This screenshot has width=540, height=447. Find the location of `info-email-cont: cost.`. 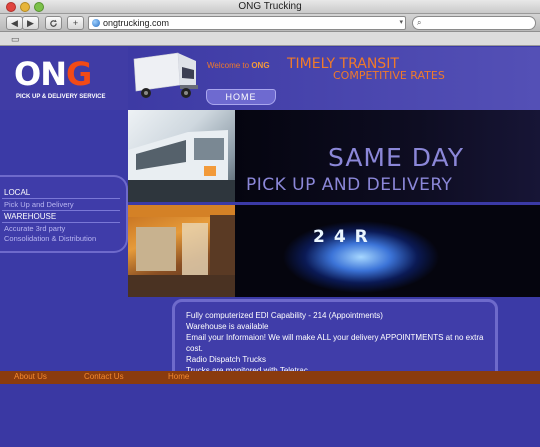

info-email-cont: cost. is located at coordinates (194, 348).